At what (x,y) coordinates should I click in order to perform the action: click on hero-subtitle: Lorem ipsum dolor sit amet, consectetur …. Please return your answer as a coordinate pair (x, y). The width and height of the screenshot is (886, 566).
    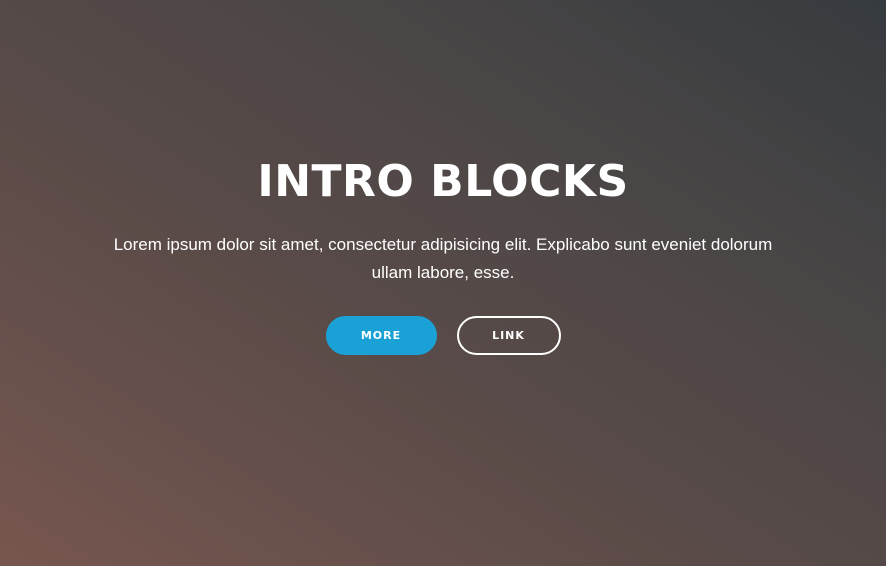
    Looking at the image, I should click on (443, 258).